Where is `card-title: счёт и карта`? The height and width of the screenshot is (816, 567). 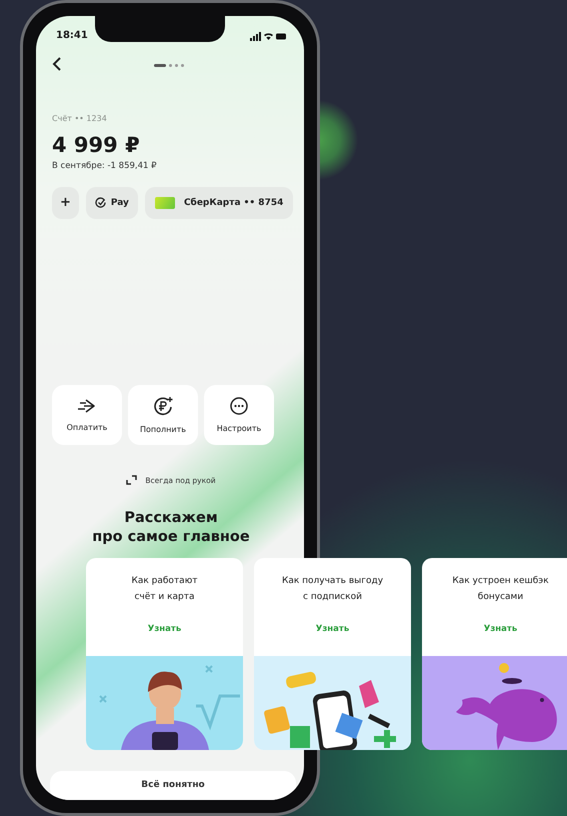
card-title: счёт и карта is located at coordinates (164, 597).